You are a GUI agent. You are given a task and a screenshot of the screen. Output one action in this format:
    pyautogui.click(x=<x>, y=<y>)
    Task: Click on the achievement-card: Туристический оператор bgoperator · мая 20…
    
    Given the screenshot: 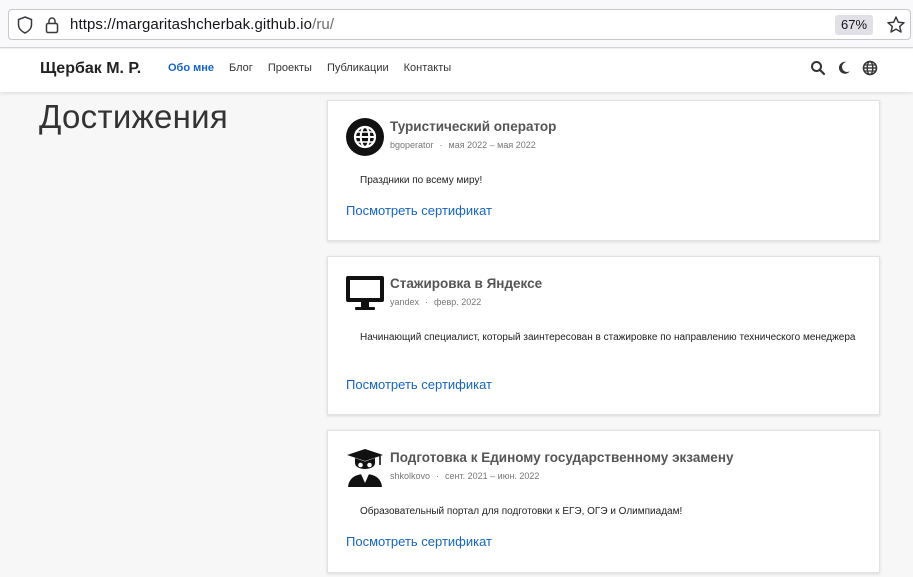 What is the action you would take?
    pyautogui.click(x=603, y=170)
    